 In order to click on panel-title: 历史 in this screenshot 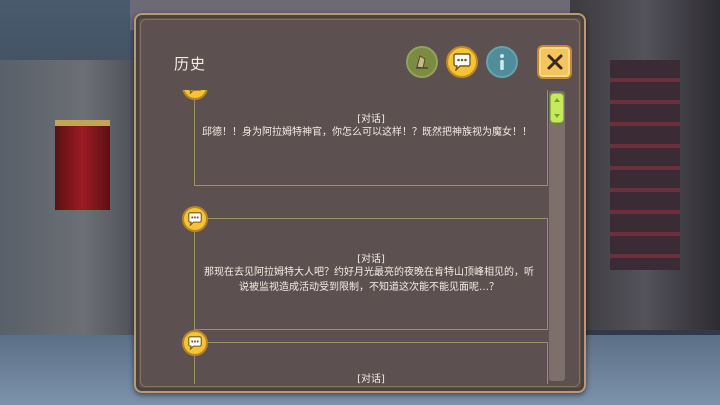, I will do `click(190, 64)`.